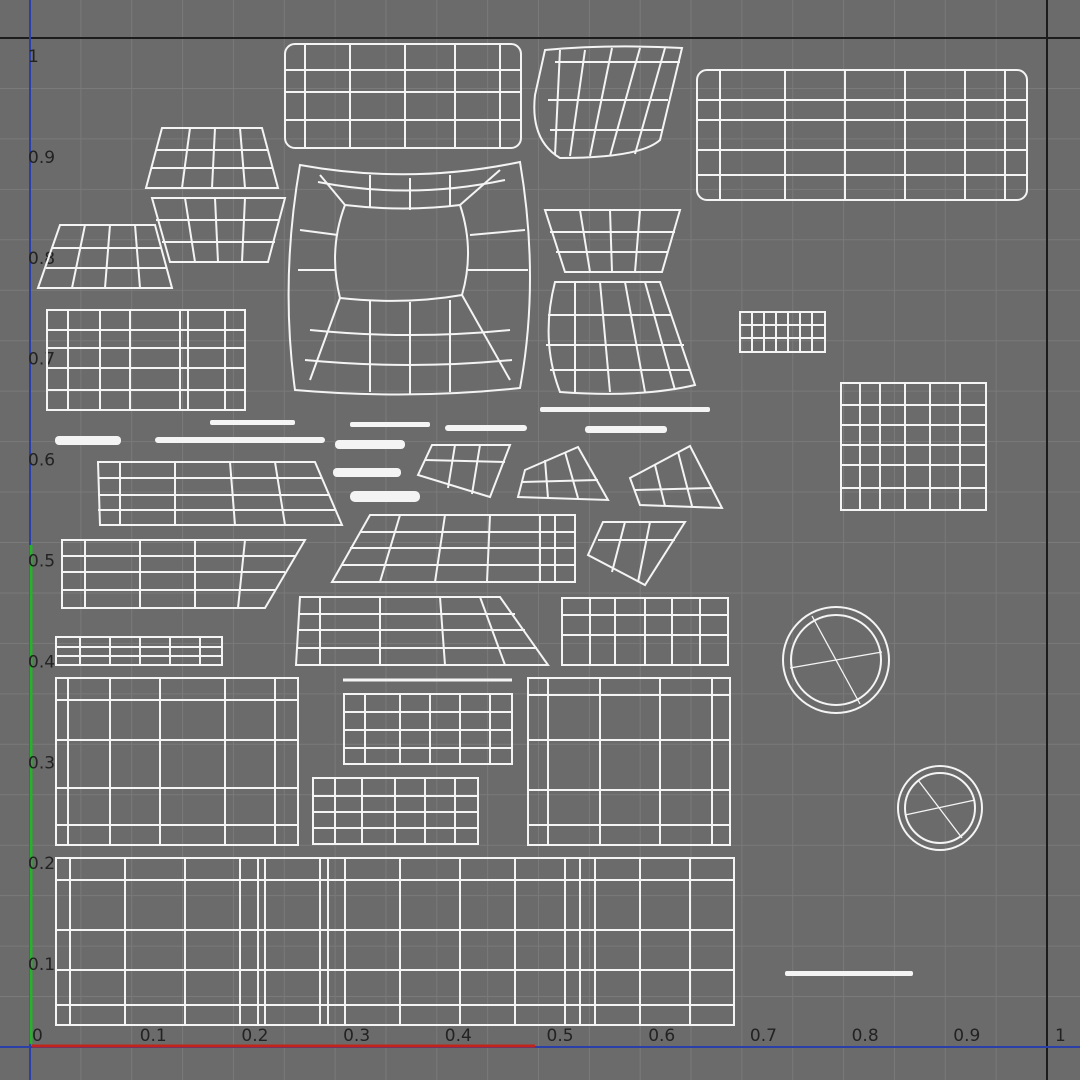 The width and height of the screenshot is (1080, 1080). What do you see at coordinates (212, 158) in the screenshot?
I see `uv-island-trapezoid-a` at bounding box center [212, 158].